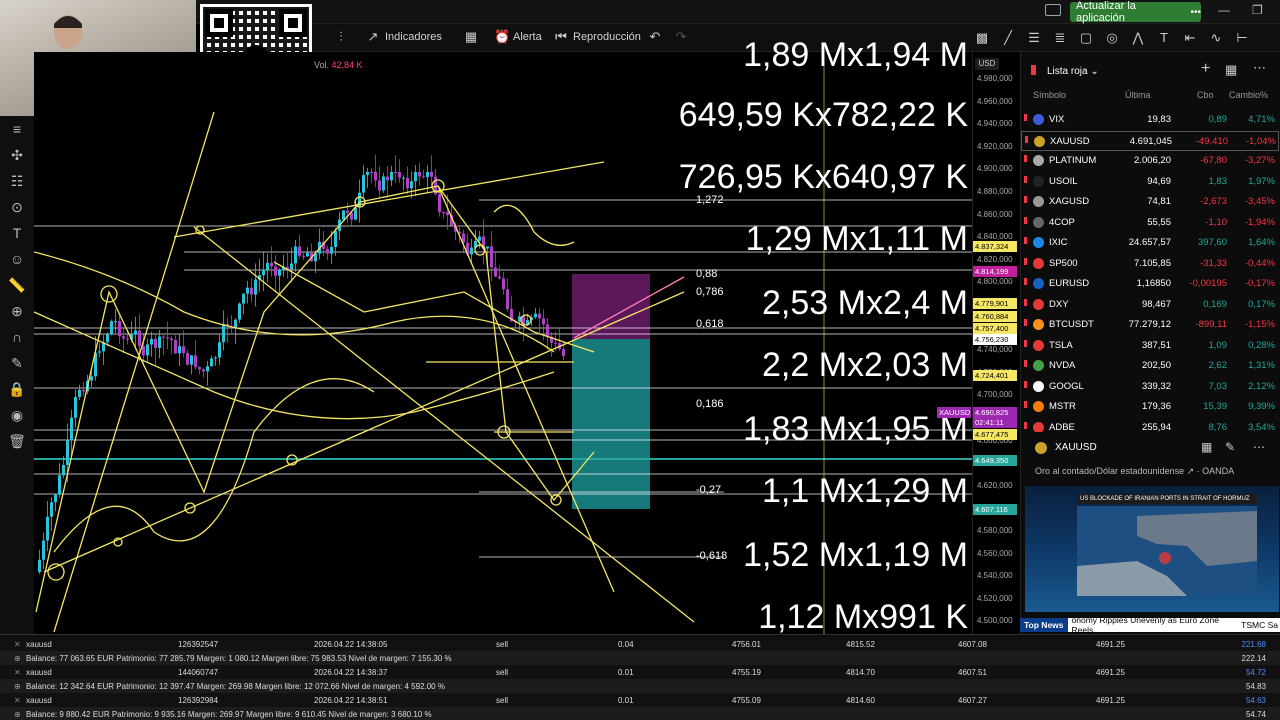 The width and height of the screenshot is (1280, 720). I want to click on row-symbol: EURUSD, so click(1069, 283).